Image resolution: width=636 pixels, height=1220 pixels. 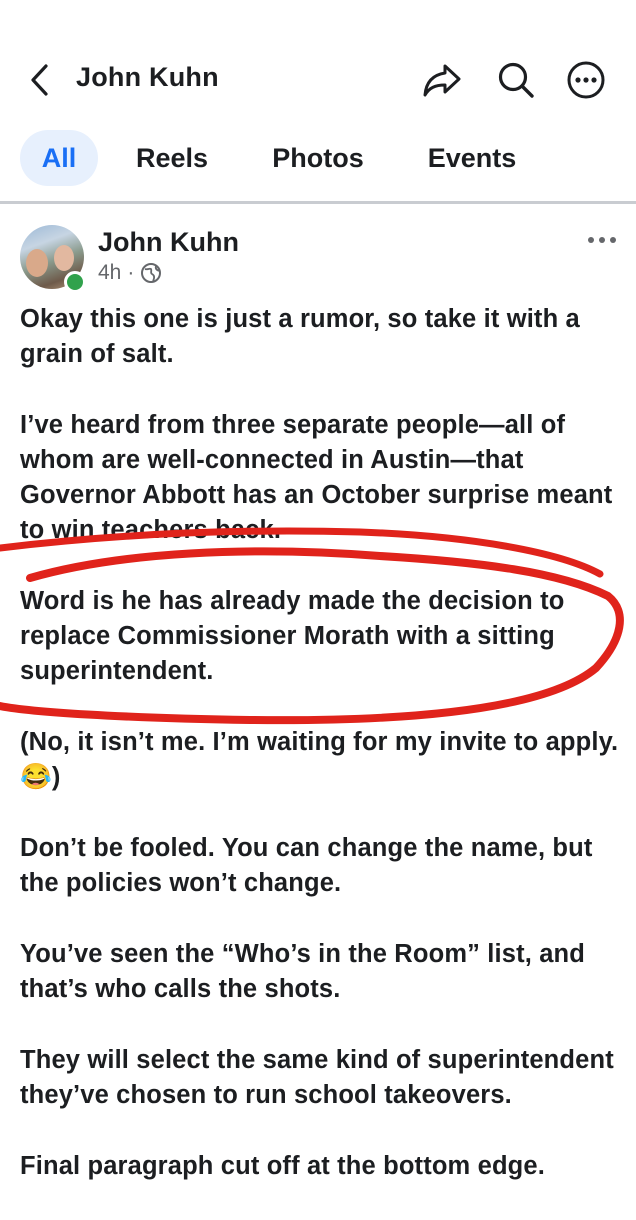 I want to click on back-button, so click(x=40, y=80).